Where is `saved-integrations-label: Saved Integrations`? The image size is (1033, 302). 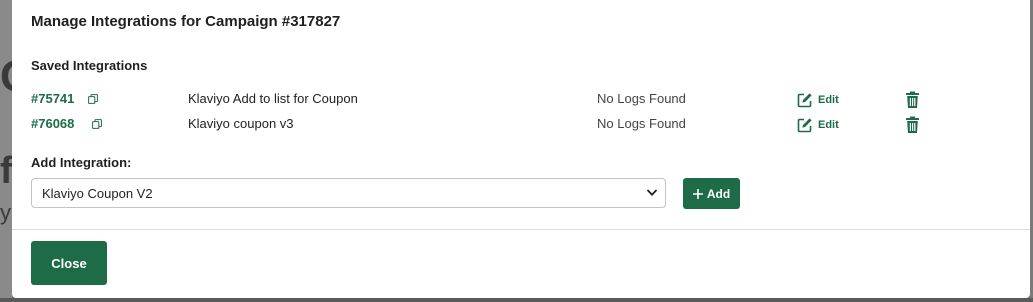
saved-integrations-label: Saved Integrations is located at coordinates (89, 65).